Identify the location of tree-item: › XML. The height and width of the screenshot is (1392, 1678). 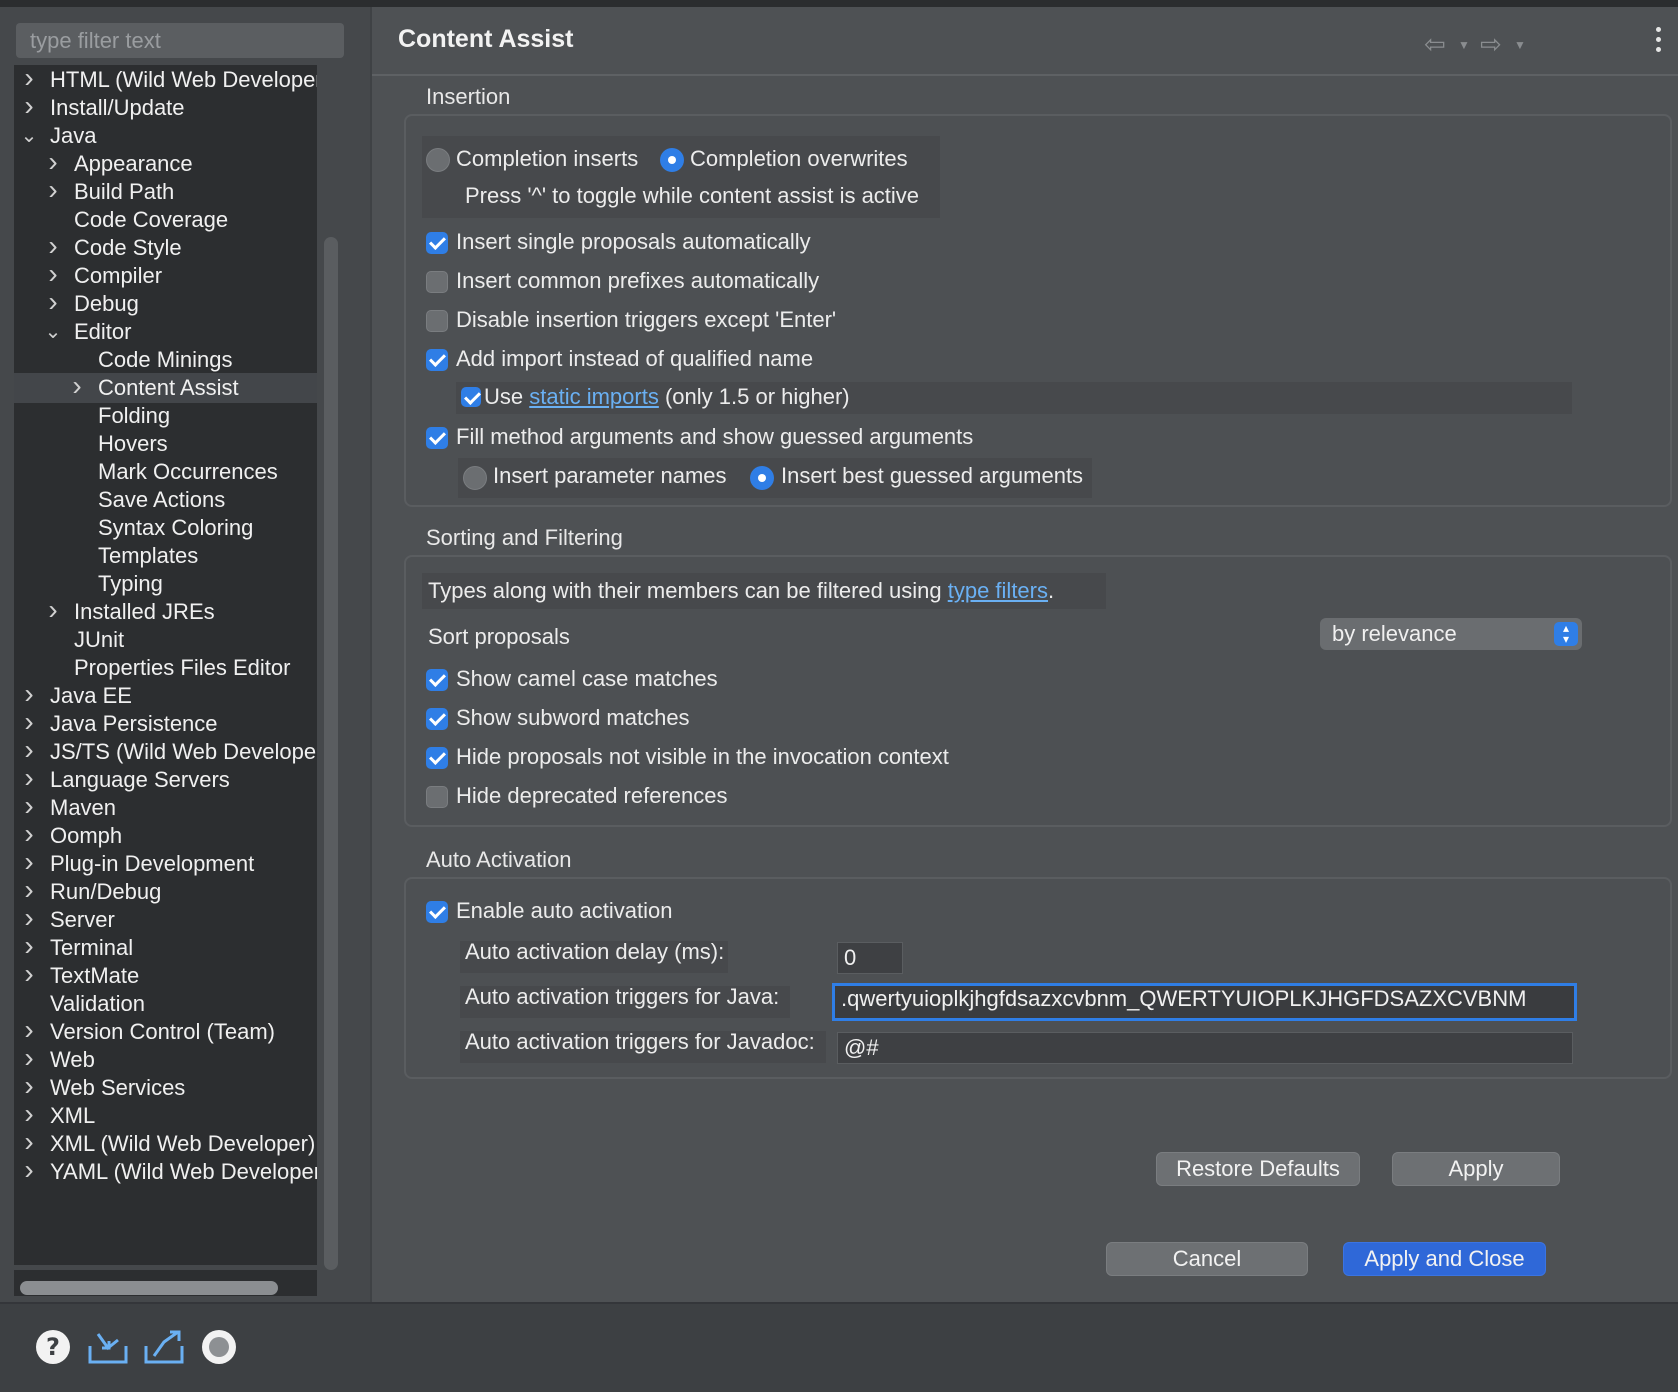
(165, 1115).